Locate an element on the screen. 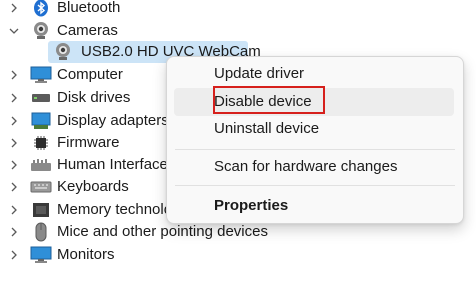 This screenshot has width=476, height=286. menu-item-disable-device: Disable device is located at coordinates (314, 101).